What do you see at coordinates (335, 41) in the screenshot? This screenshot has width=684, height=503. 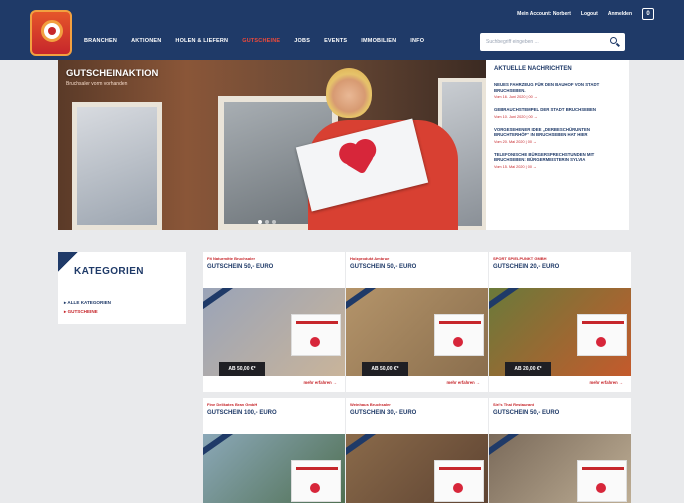 I see `nav-item-events: EVENTS` at bounding box center [335, 41].